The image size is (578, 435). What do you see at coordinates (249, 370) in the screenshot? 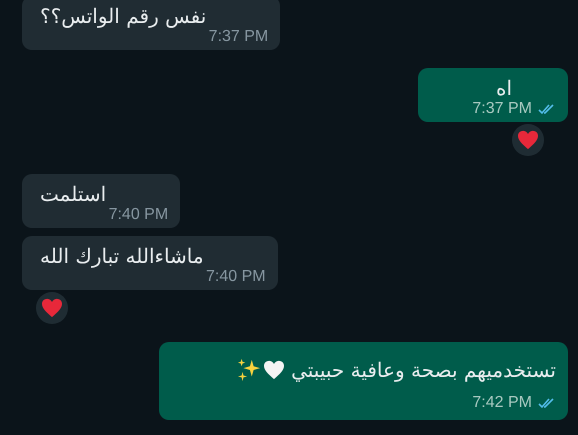
I see `sparkles-icon` at bounding box center [249, 370].